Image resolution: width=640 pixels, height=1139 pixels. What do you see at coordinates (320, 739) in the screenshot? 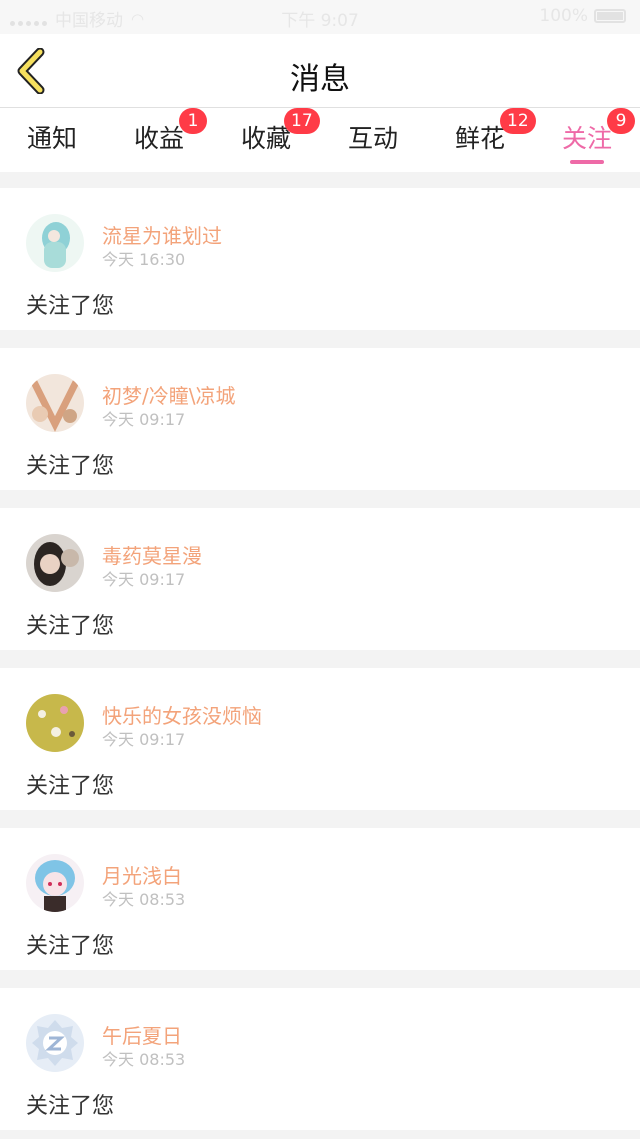
I see `list-item: 快乐的女孩没烦恼 今天 09:17 关注了您` at bounding box center [320, 739].